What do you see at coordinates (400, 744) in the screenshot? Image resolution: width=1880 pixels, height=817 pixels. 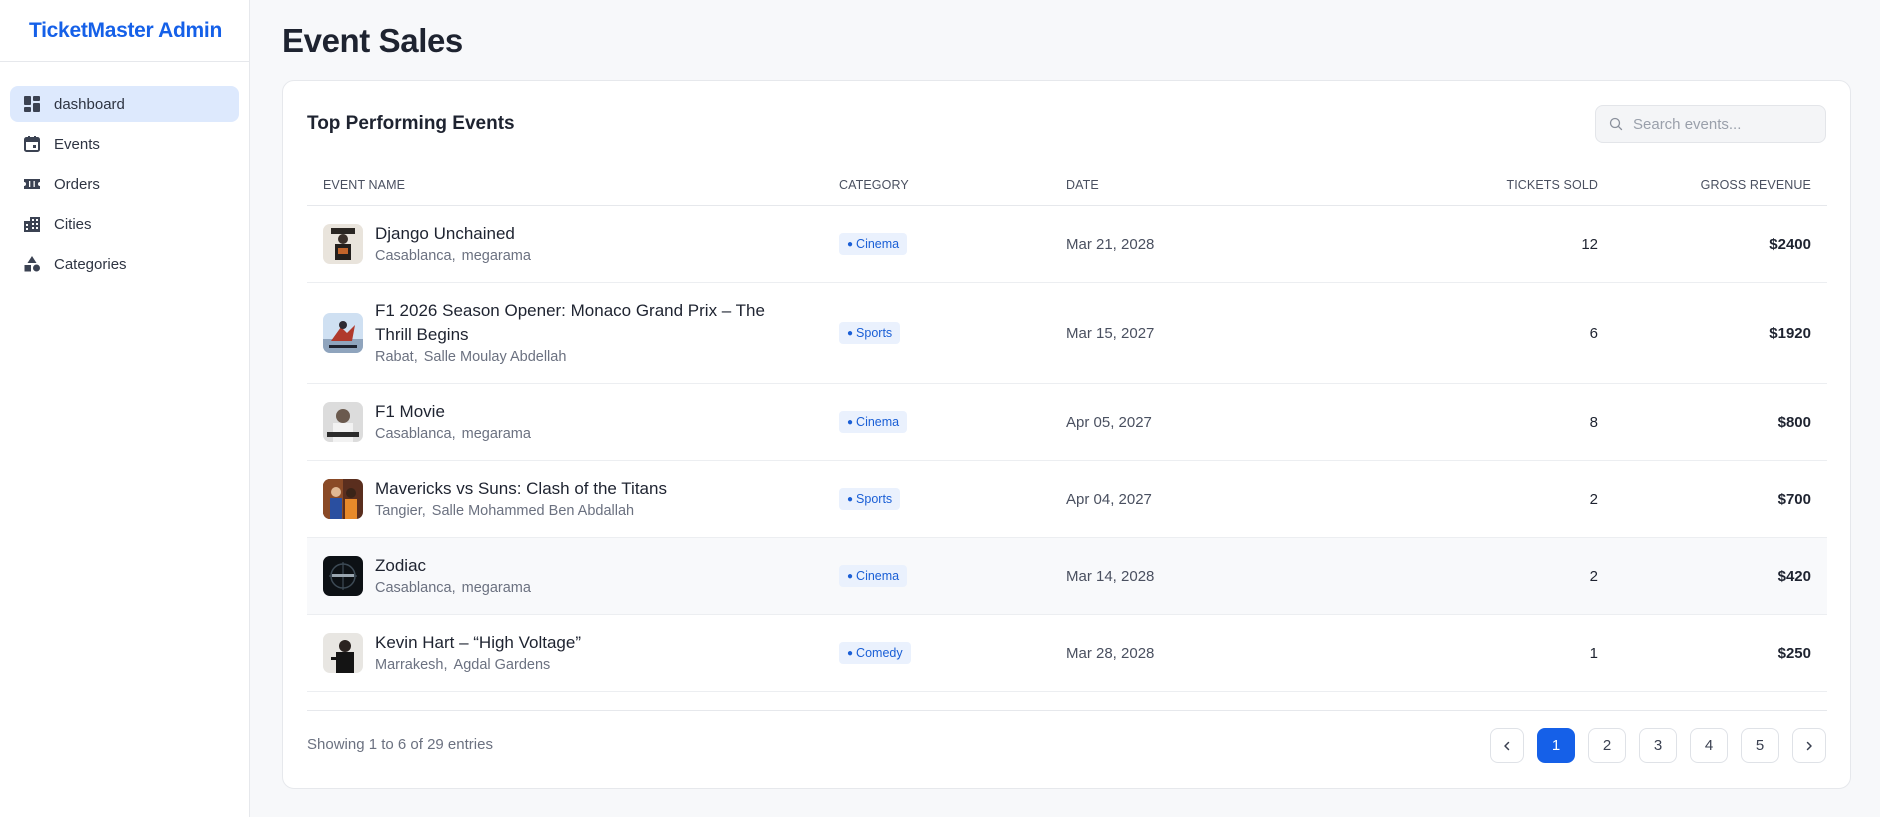 I see `entries-summary: Showing 1 to 6 of 29 entries` at bounding box center [400, 744].